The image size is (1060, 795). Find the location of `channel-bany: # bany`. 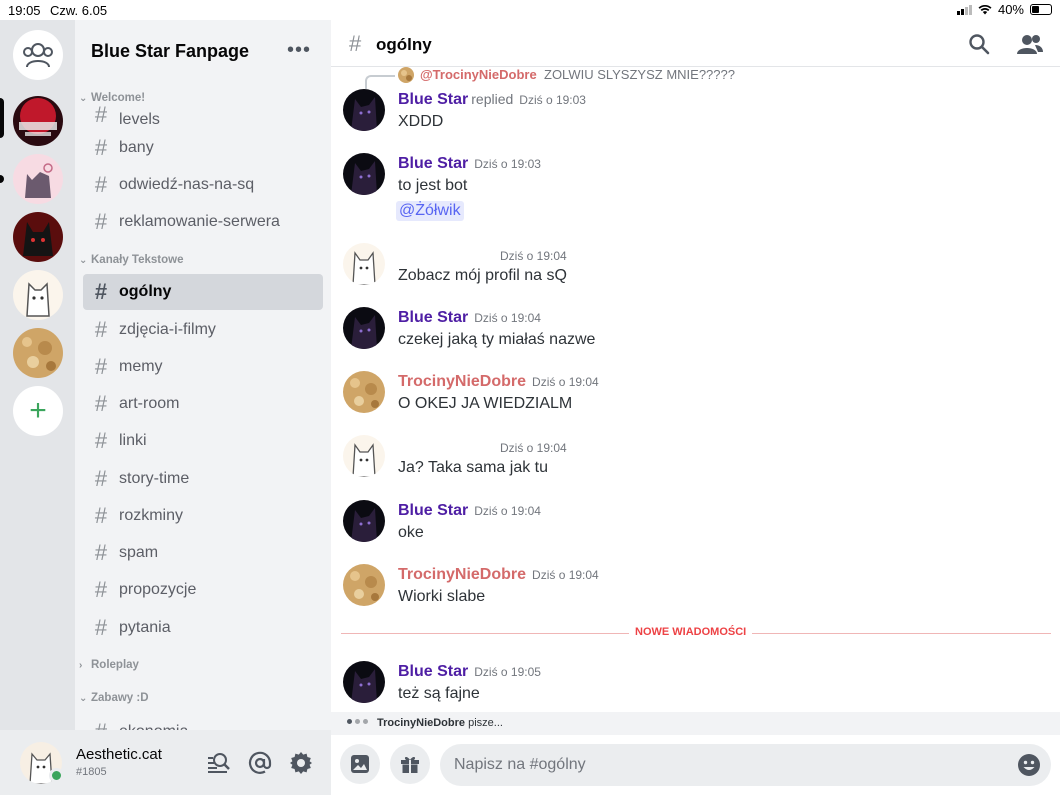

channel-bany: # bany is located at coordinates (203, 148).